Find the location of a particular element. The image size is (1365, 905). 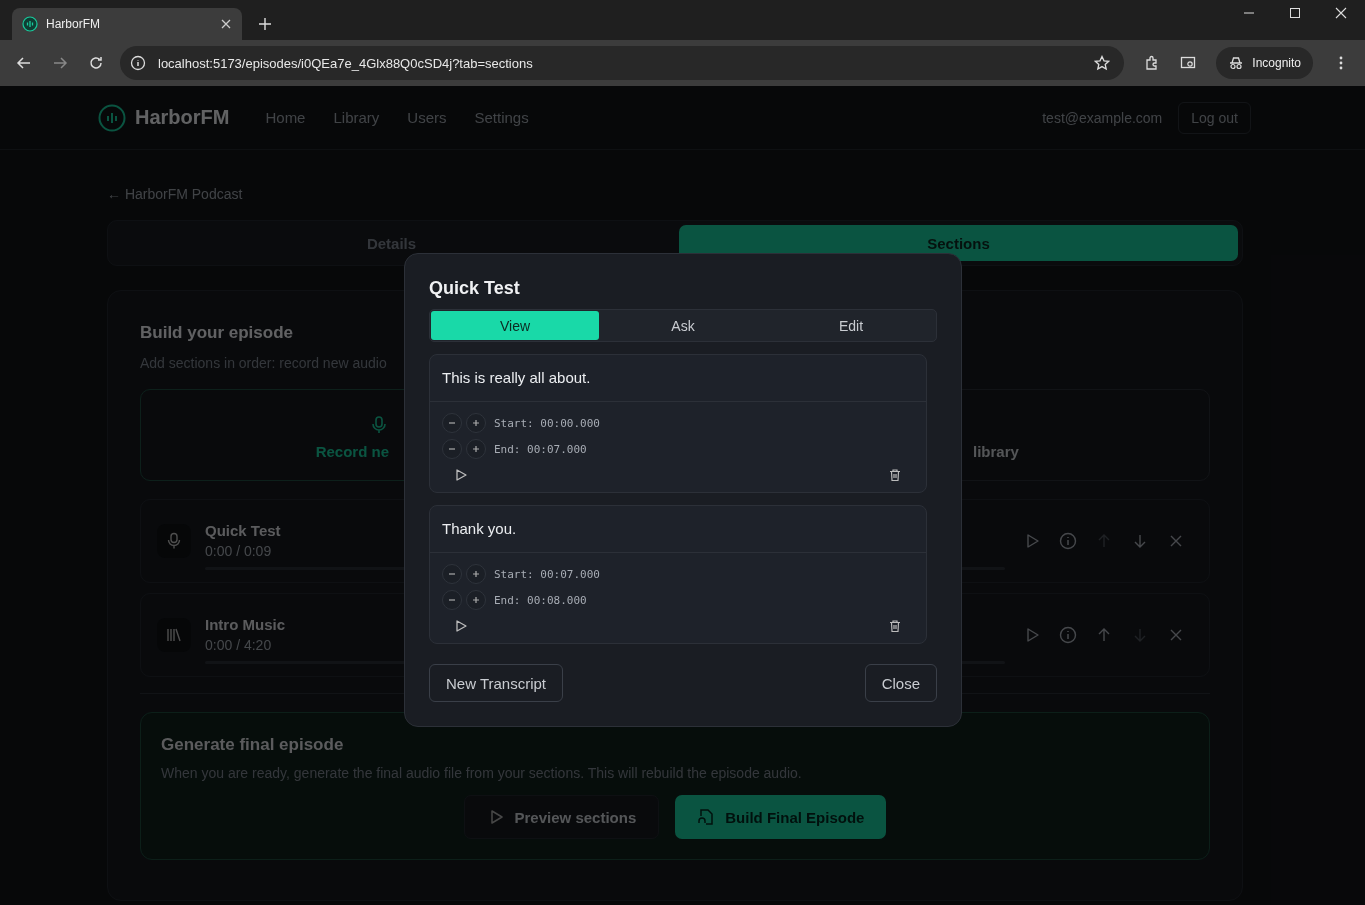

tab-title: HarborFM is located at coordinates (73, 24).